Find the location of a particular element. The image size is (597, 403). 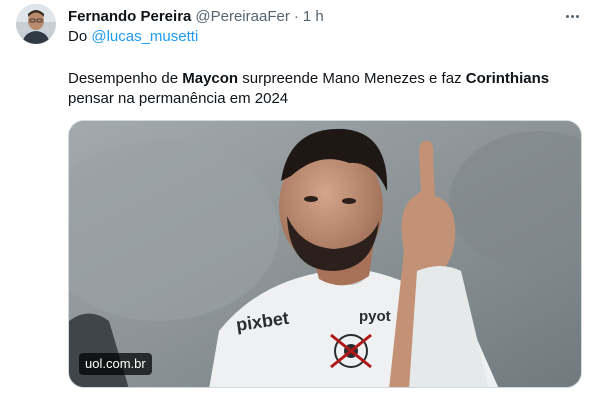

tweet-text-bold: Maycon is located at coordinates (210, 78).